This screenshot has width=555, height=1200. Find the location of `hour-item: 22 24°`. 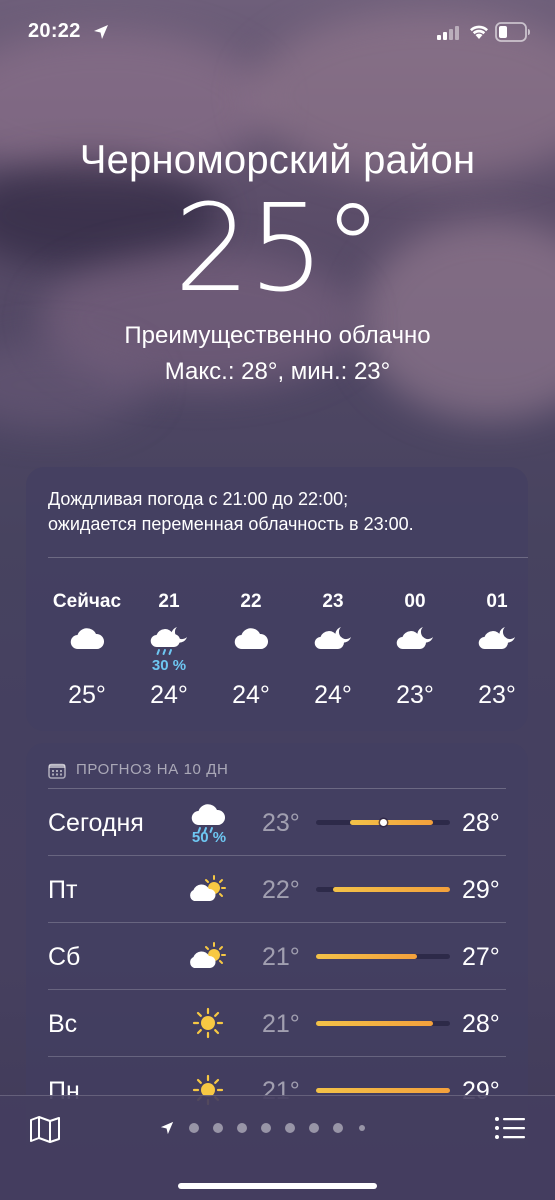

hour-item: 22 24° is located at coordinates (251, 650).